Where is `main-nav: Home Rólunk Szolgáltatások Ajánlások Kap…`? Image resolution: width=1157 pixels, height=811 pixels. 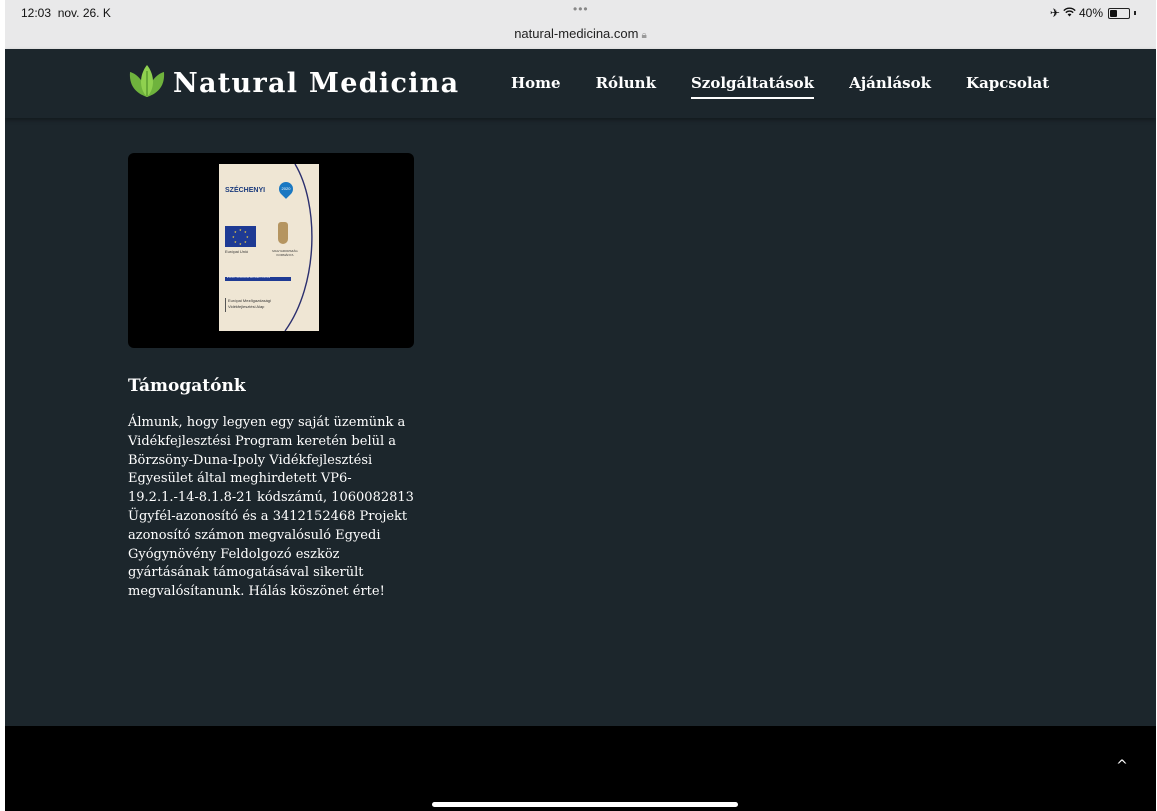
main-nav: Home Rólunk Szolgáltatások Ajánlások Kap… is located at coordinates (780, 86).